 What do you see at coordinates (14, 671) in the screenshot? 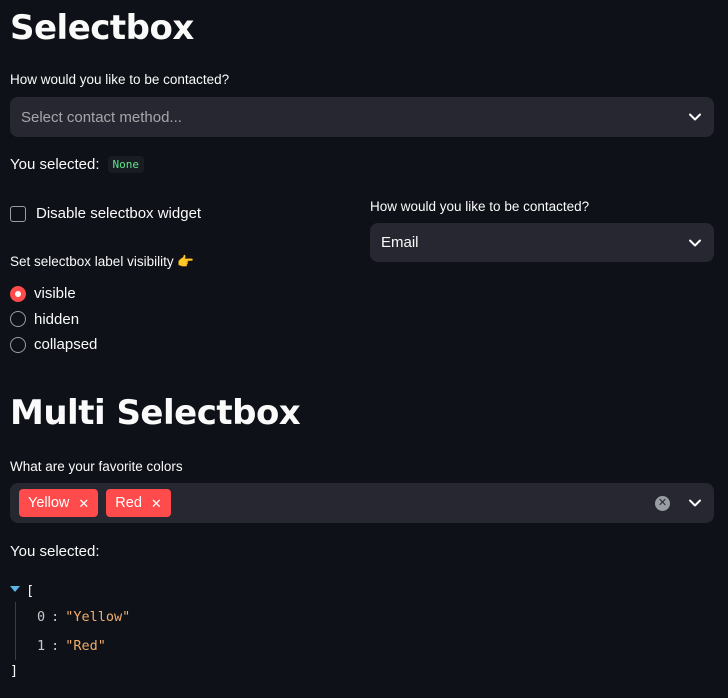
I see `json-close-bracket: ]` at bounding box center [14, 671].